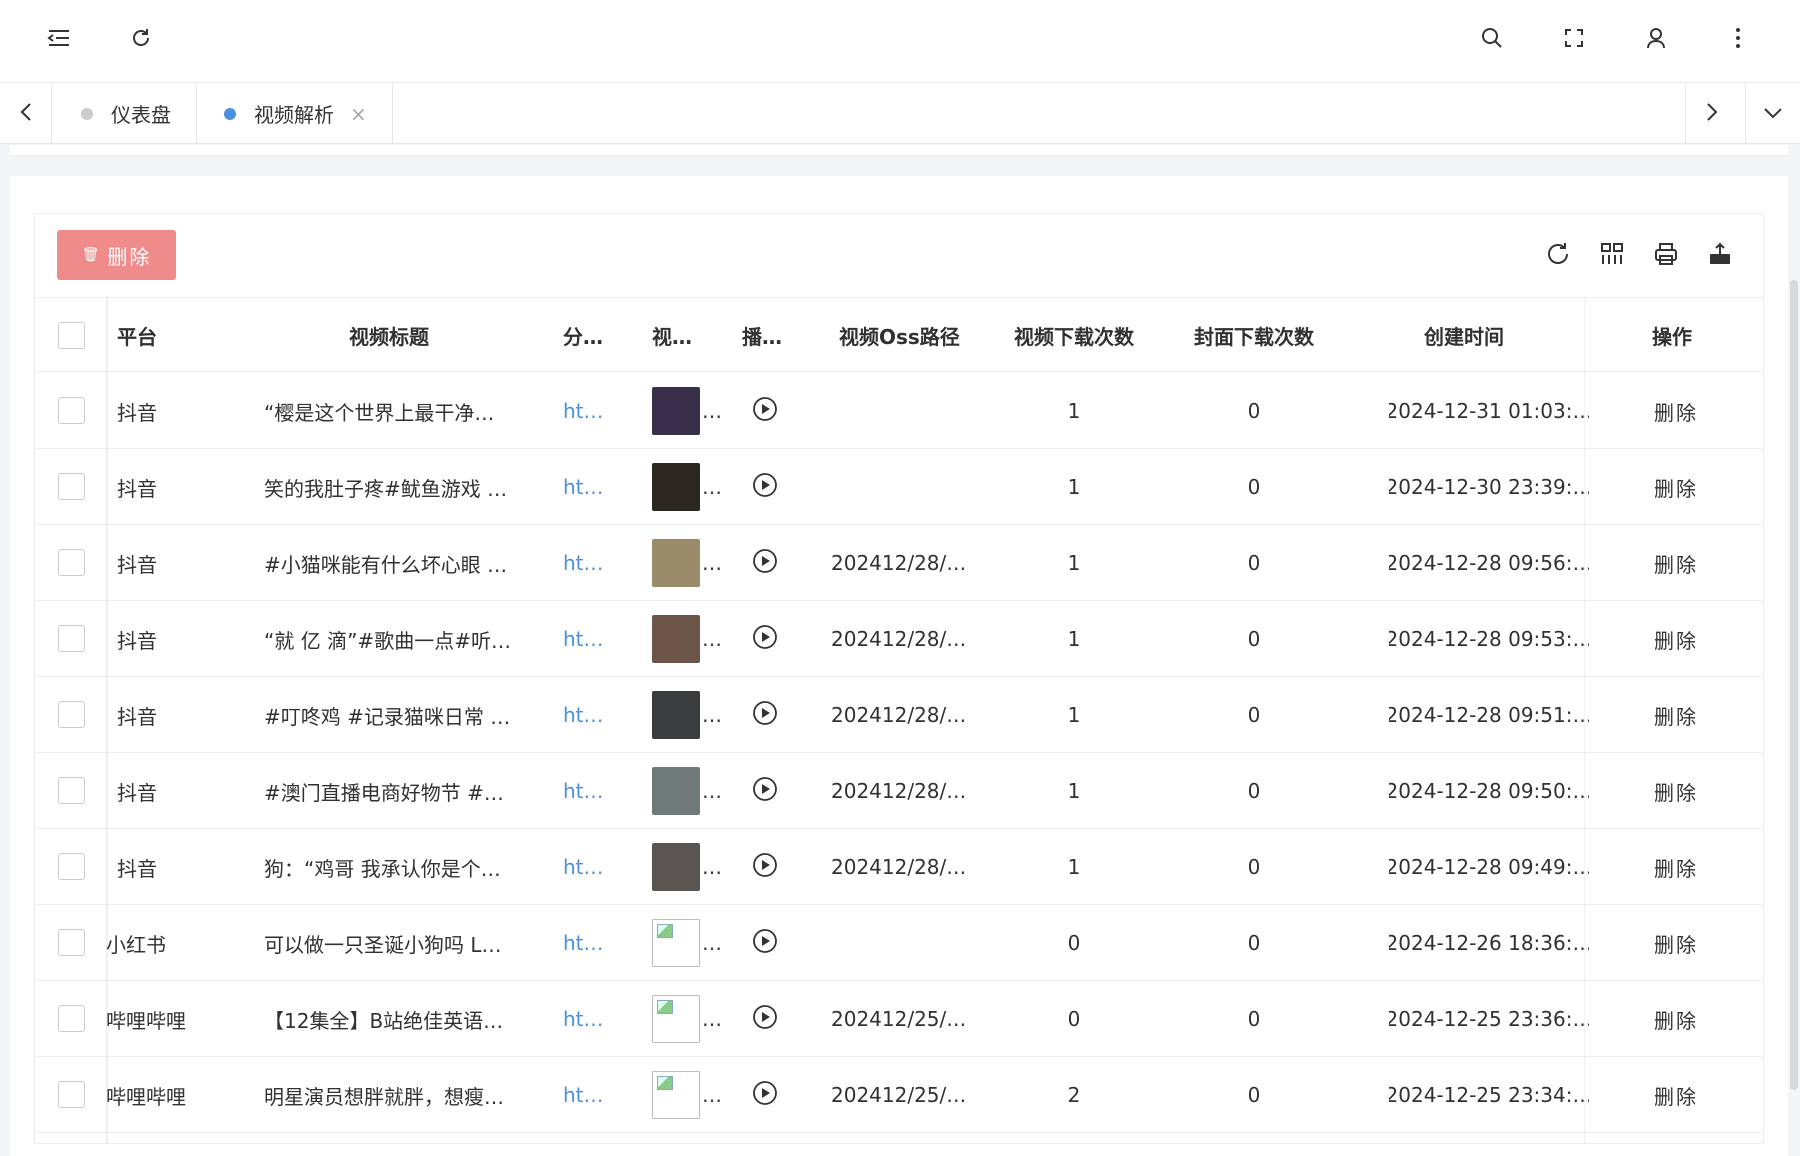 This screenshot has width=1800, height=1156. I want to click on play-circle-icon, so click(765, 639).